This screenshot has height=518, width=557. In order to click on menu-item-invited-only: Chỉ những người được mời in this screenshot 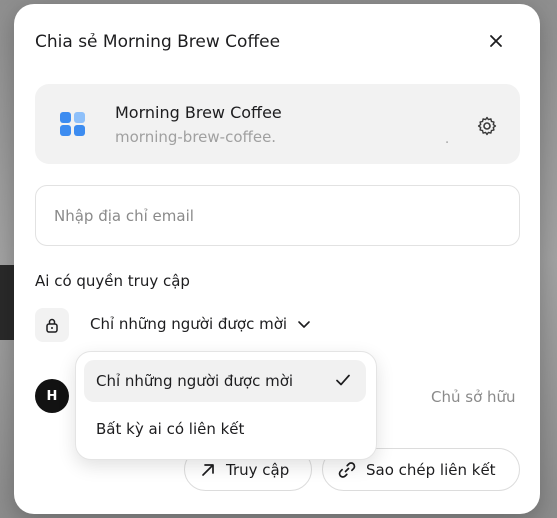, I will do `click(225, 381)`.